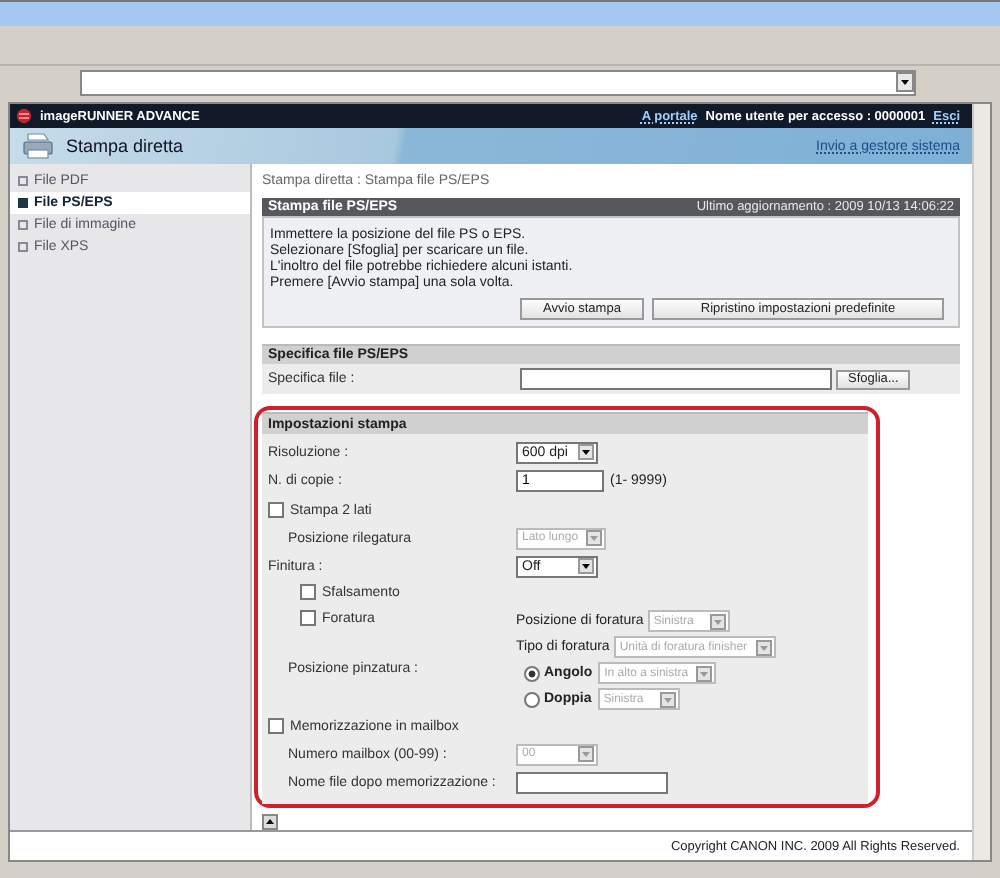  What do you see at coordinates (38, 146) in the screenshot?
I see `printer-icon` at bounding box center [38, 146].